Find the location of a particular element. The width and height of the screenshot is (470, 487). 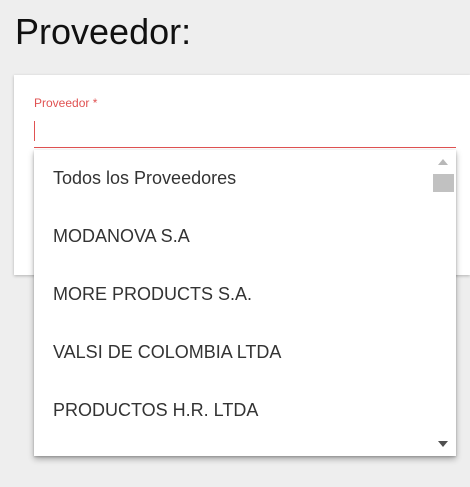

scroll-thumb is located at coordinates (443, 183).